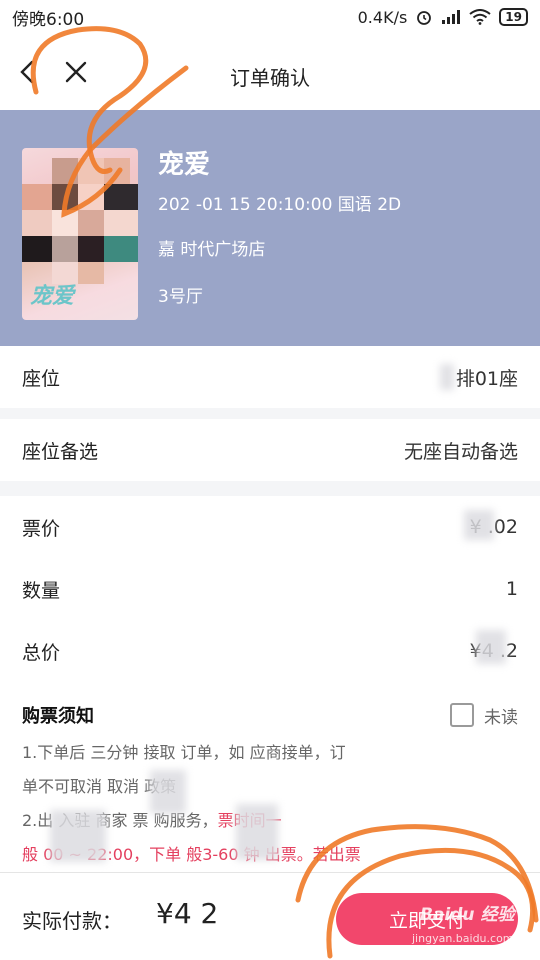 The image size is (540, 960). I want to click on seat-alternate-label: 座位备选, so click(60, 451).